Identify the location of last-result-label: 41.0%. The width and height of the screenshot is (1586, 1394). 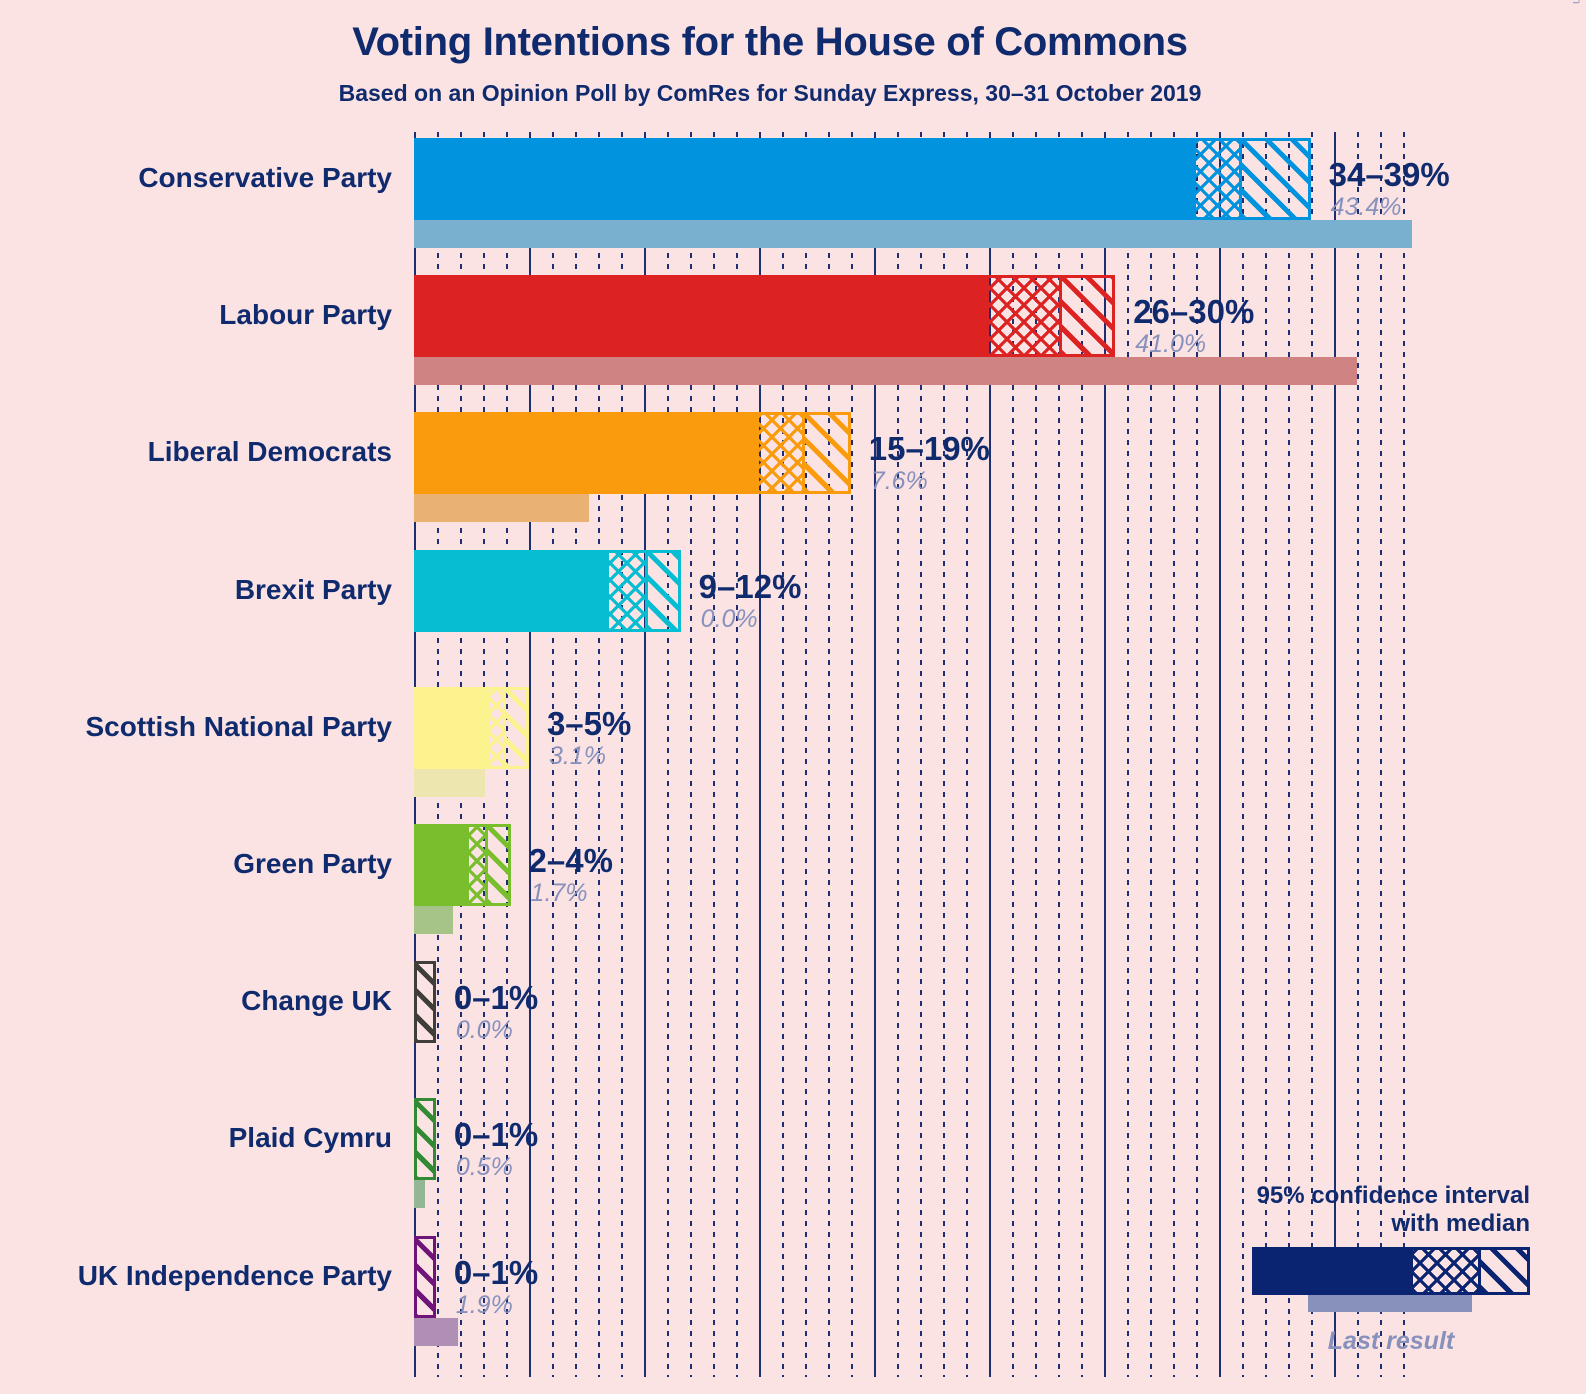
(1171, 344).